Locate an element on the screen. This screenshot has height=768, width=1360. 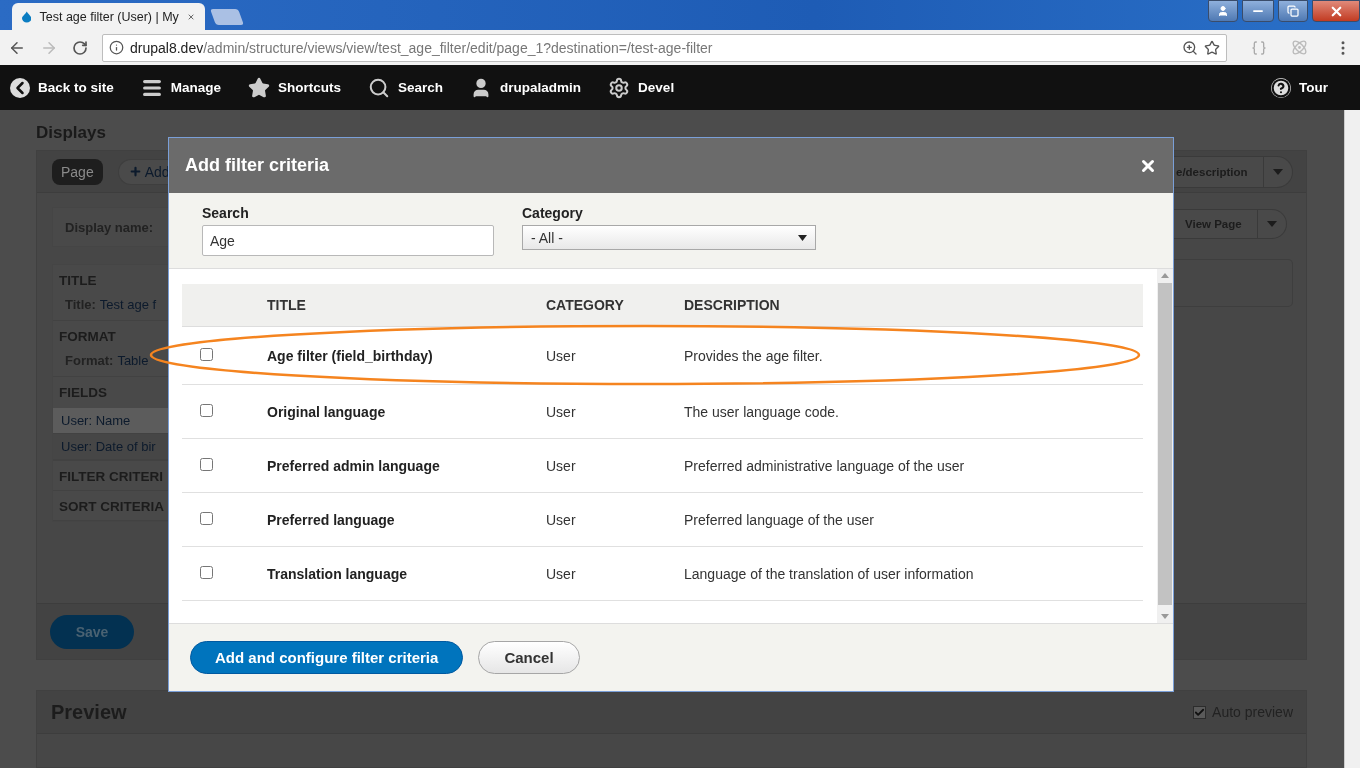
address-bar: drupal8.dev/admin/structure/views/view/test_age_filter/edit/page_1?destination=/test-age-filter is located at coordinates (664, 47).